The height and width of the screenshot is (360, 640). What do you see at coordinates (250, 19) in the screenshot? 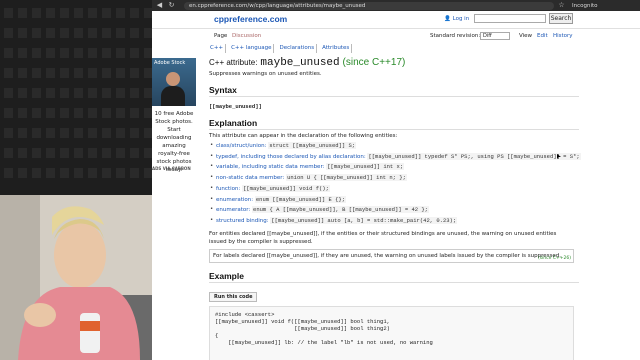
I see `site-logo: cppreference.com` at bounding box center [250, 19].